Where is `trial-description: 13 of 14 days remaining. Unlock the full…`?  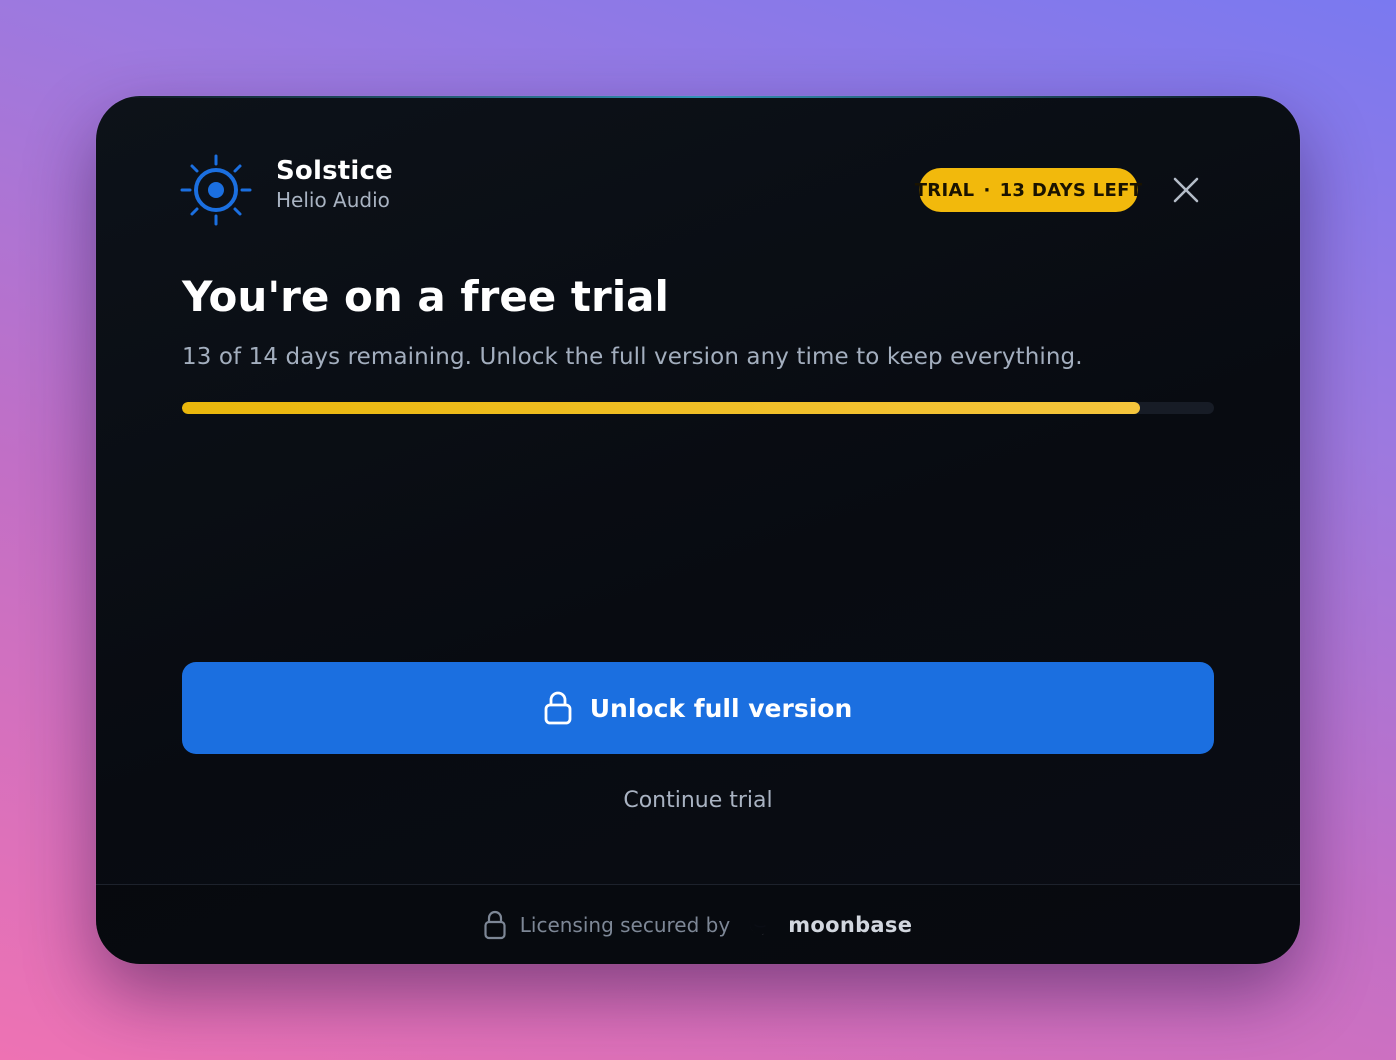 trial-description: 13 of 14 days remaining. Unlock the full… is located at coordinates (632, 357).